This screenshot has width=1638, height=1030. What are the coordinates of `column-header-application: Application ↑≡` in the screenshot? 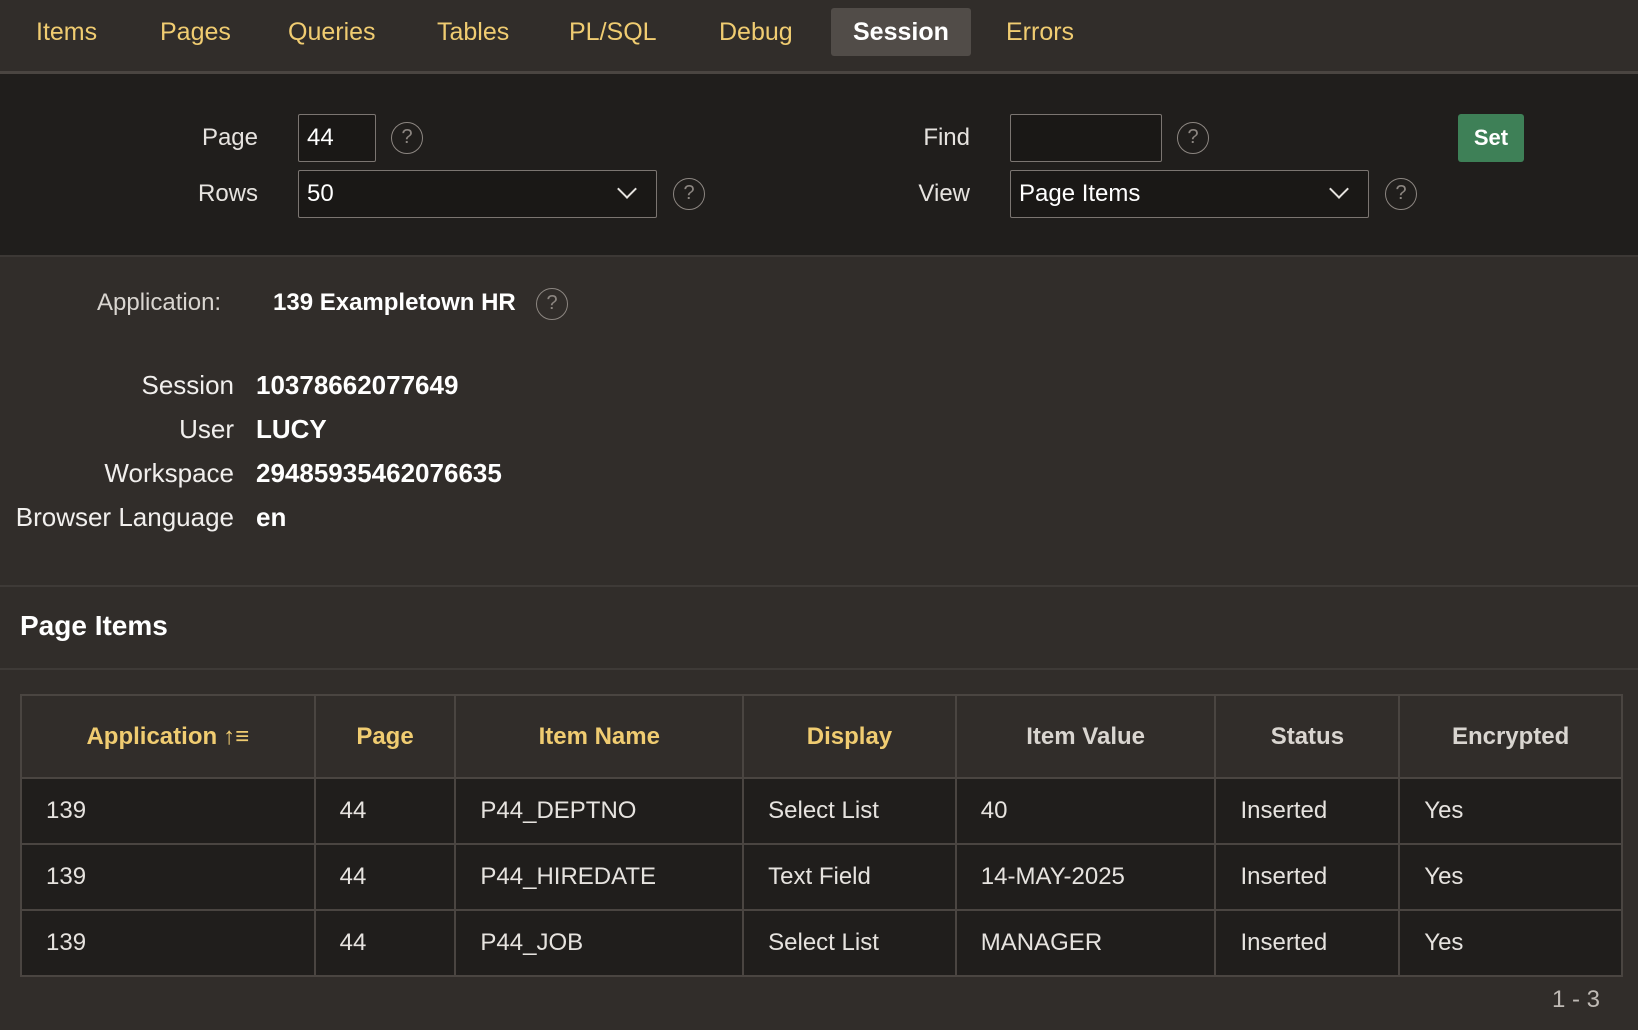 It's located at (168, 736).